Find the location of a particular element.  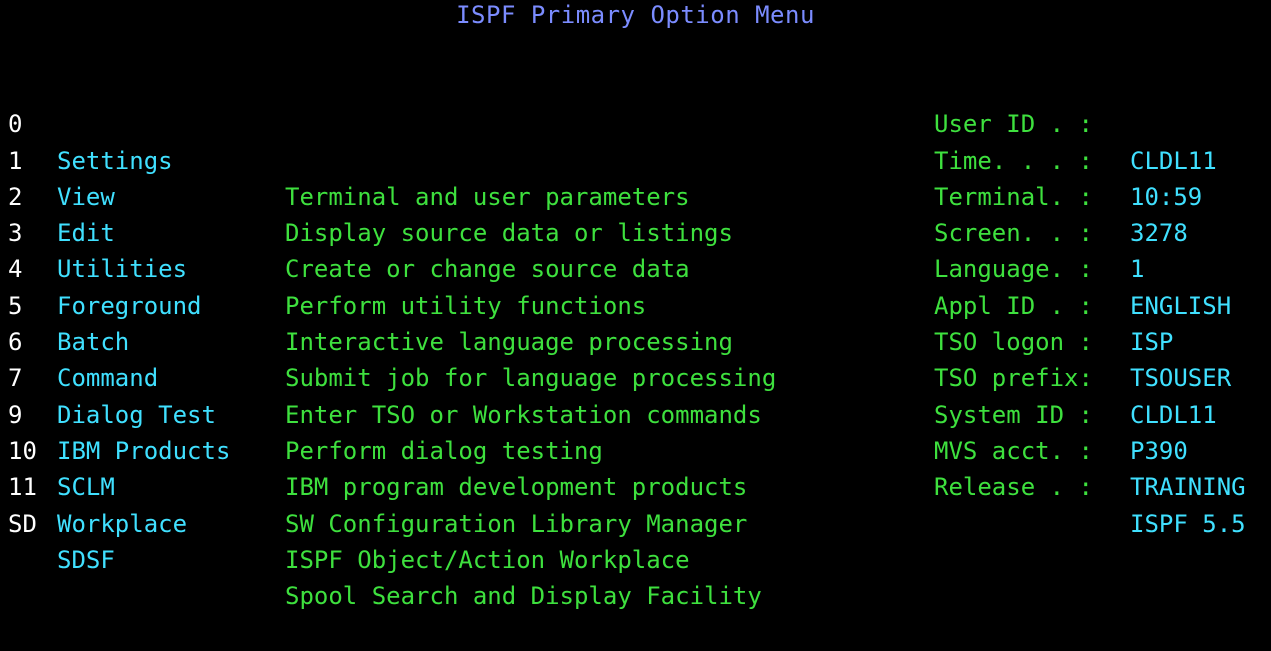

info-release: Release . : ISPF 5.5 is located at coordinates (1090, 485).